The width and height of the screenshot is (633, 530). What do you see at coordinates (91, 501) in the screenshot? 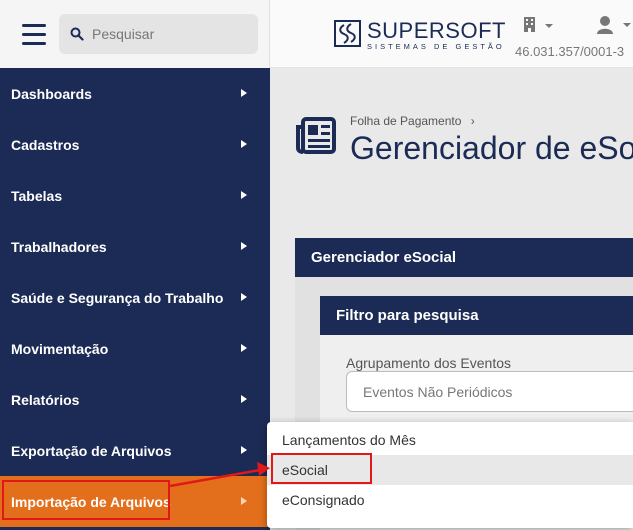
I see `sidebar-item-label: Importação de Arquivos` at bounding box center [91, 501].